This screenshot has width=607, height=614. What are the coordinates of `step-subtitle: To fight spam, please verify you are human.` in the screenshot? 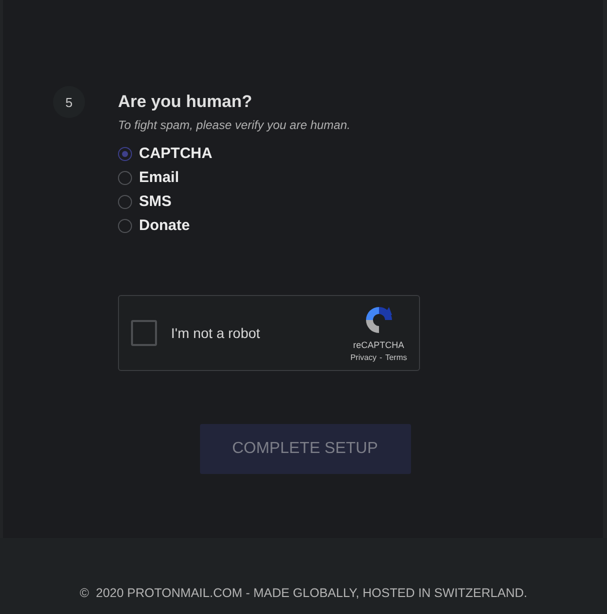 It's located at (235, 125).